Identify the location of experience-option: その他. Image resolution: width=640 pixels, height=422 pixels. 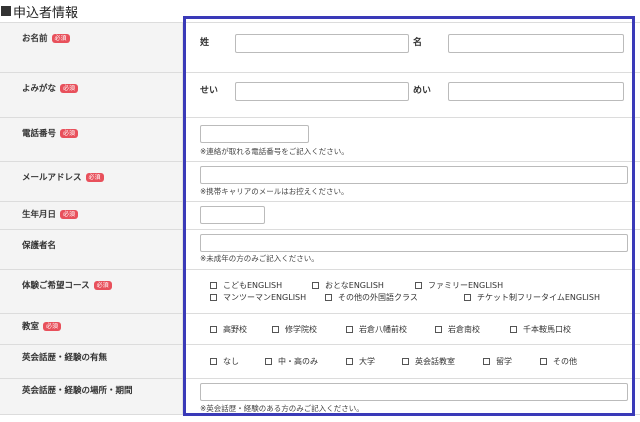
(558, 361).